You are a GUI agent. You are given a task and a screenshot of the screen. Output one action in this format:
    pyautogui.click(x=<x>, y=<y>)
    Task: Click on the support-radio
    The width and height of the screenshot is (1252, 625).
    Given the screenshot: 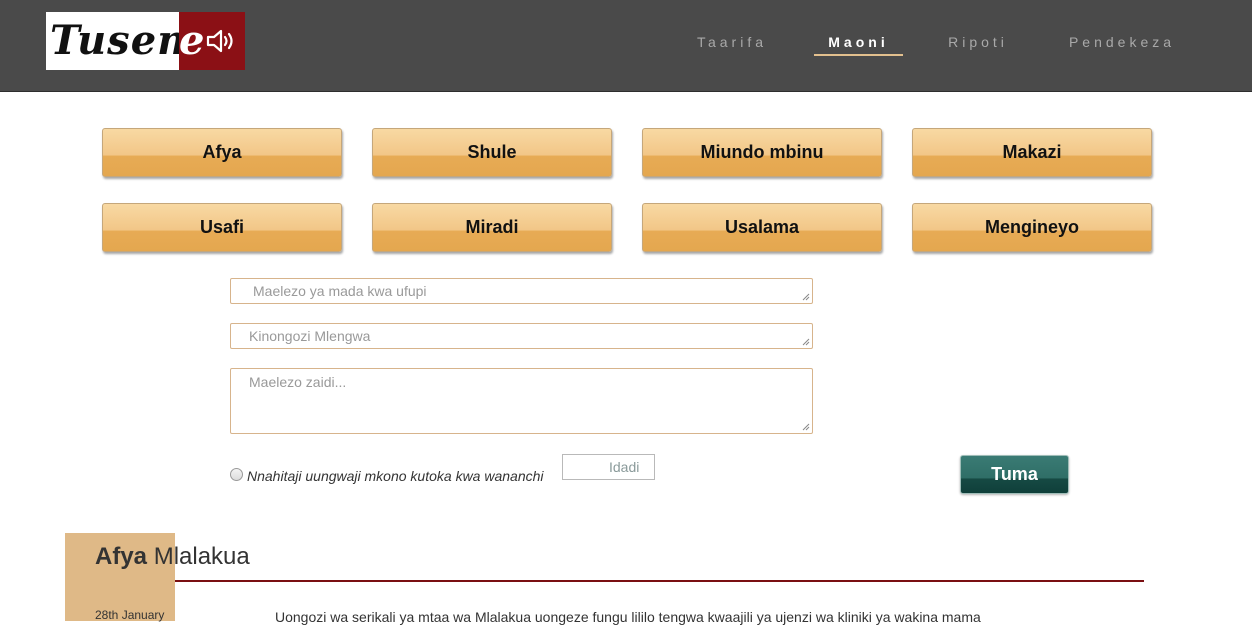 What is the action you would take?
    pyautogui.click(x=236, y=474)
    